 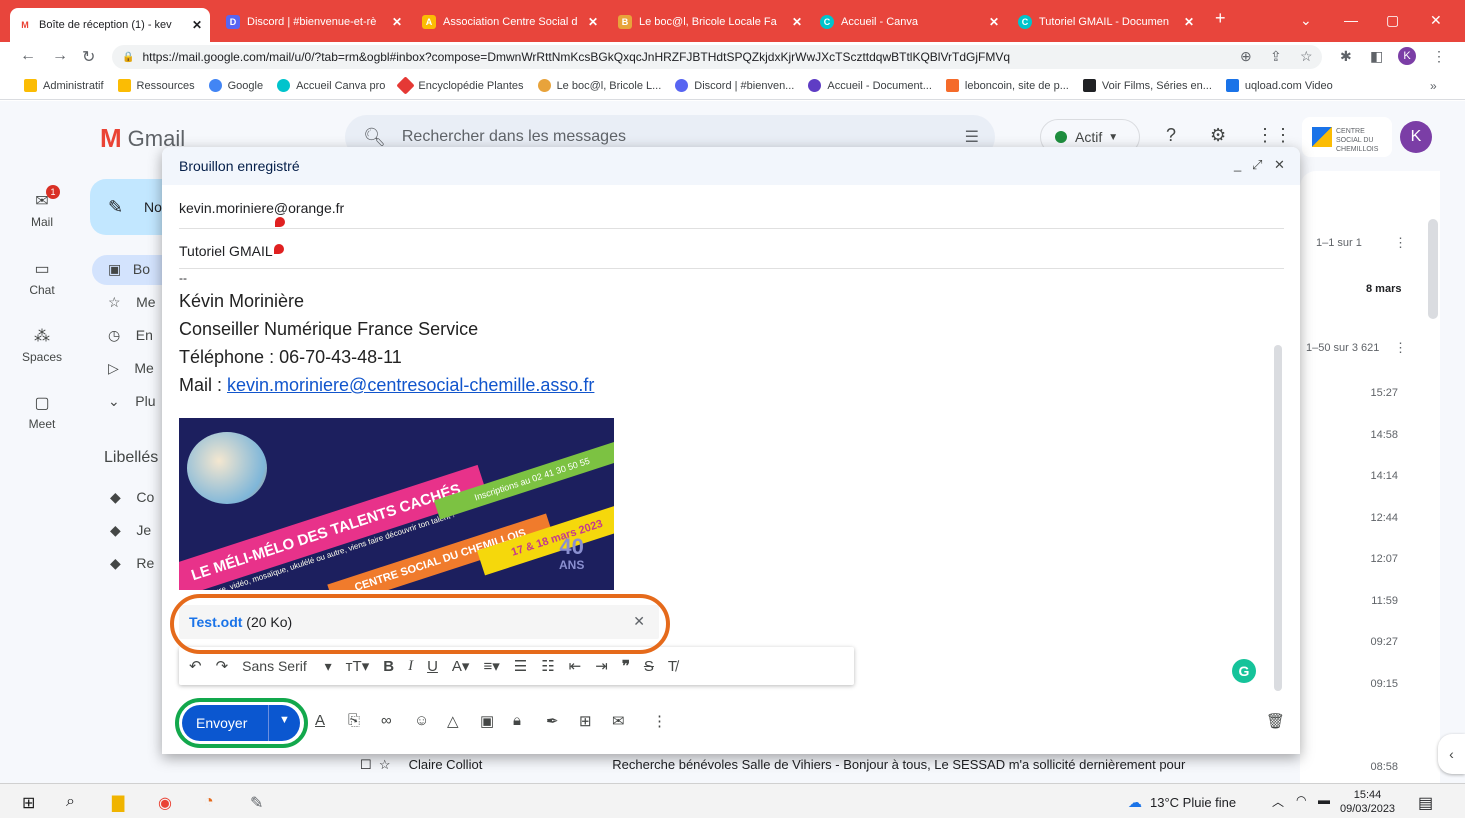 I want to click on system-clock: 15:44 09/03/2023, so click(x=1367, y=802).